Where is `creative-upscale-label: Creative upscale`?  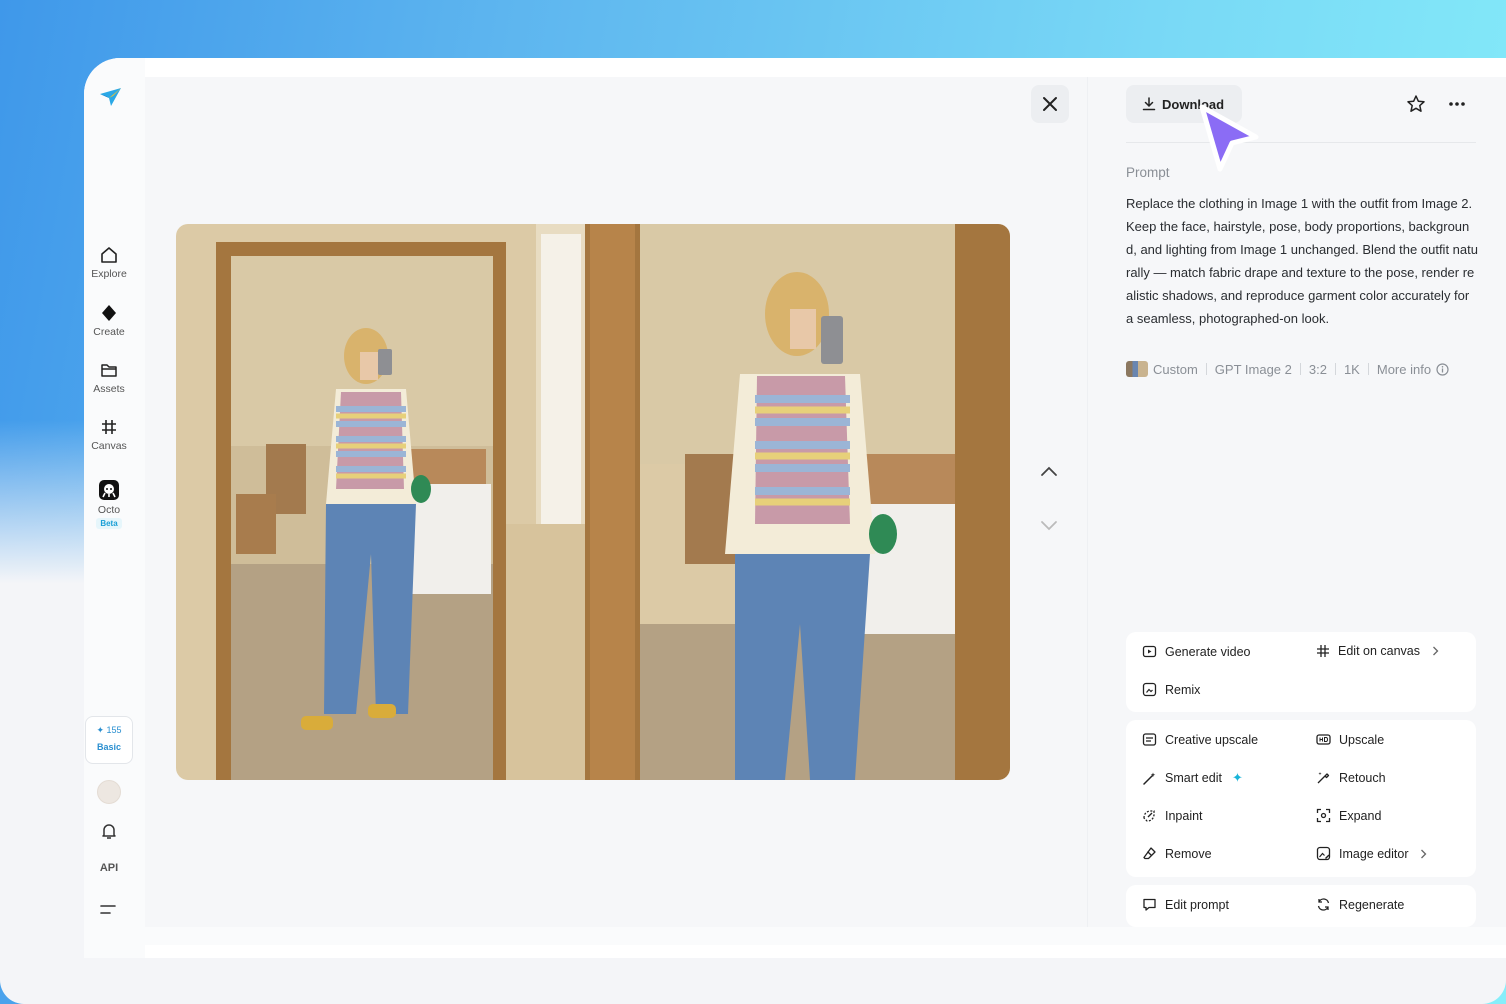 creative-upscale-label: Creative upscale is located at coordinates (1212, 739).